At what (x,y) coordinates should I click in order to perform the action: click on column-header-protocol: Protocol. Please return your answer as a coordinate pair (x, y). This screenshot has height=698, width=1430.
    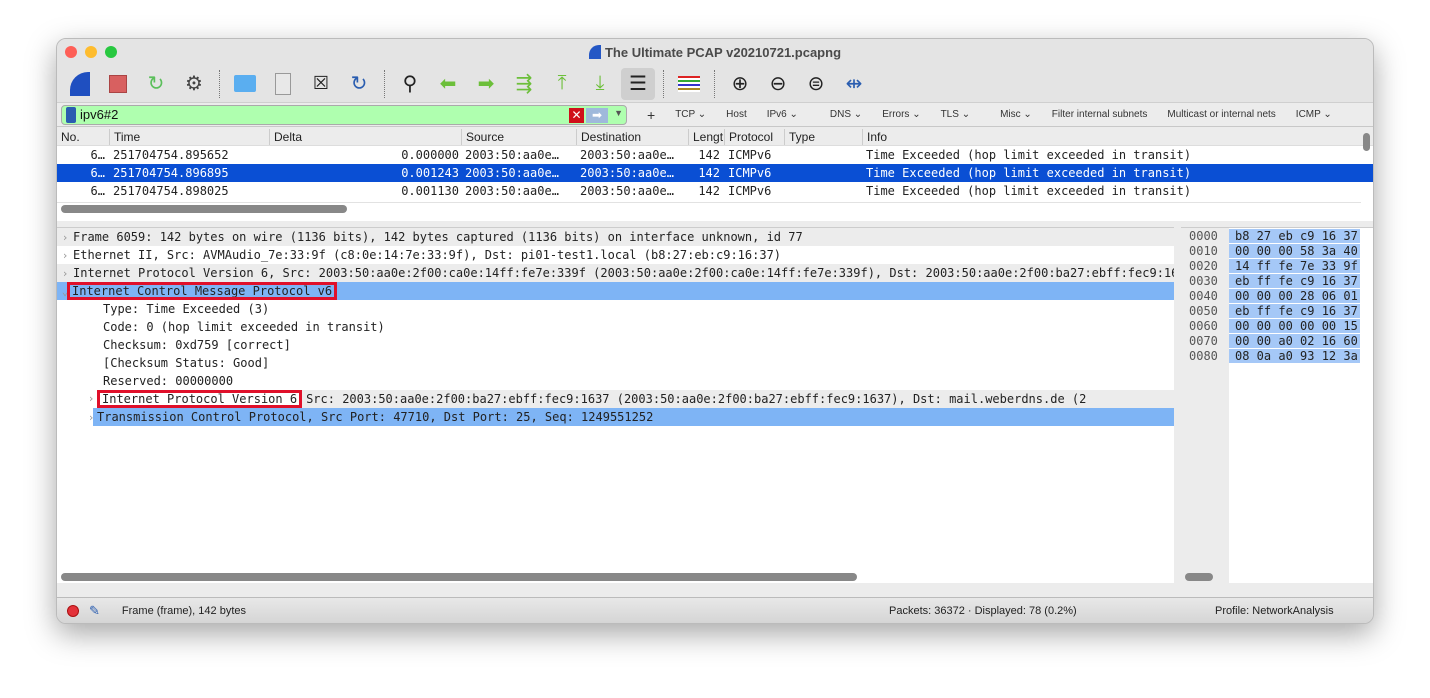
    Looking at the image, I should click on (754, 137).